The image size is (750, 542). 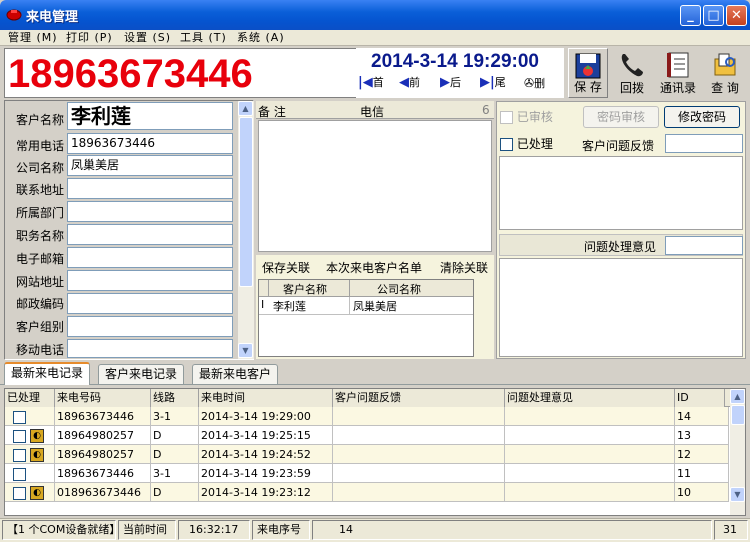 I want to click on nav-next-button: ▶后, so click(x=450, y=83).